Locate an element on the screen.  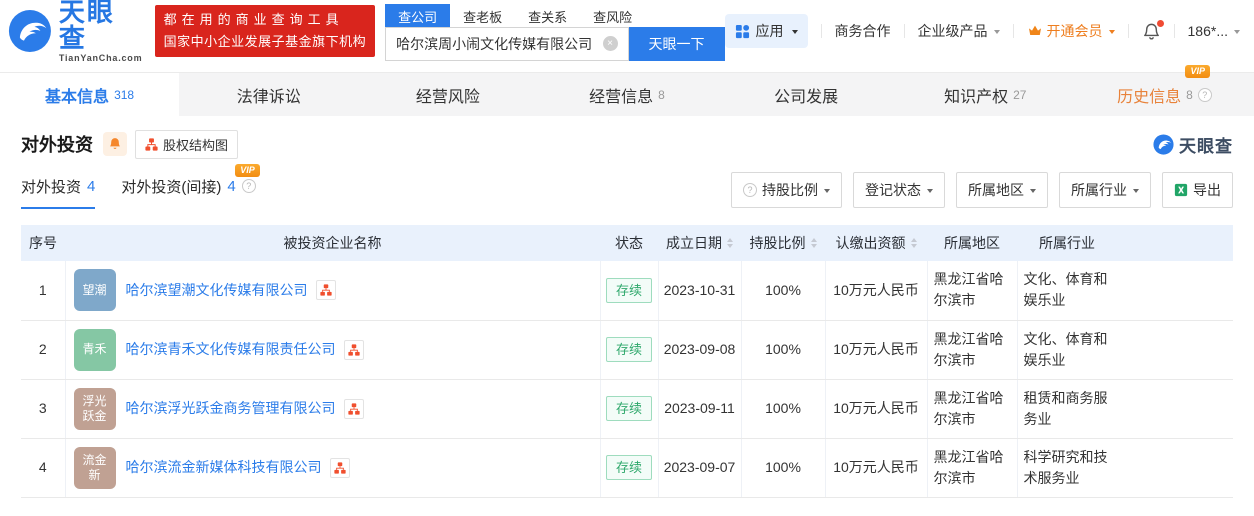
col-header-index: 序号 is located at coordinates (43, 243).